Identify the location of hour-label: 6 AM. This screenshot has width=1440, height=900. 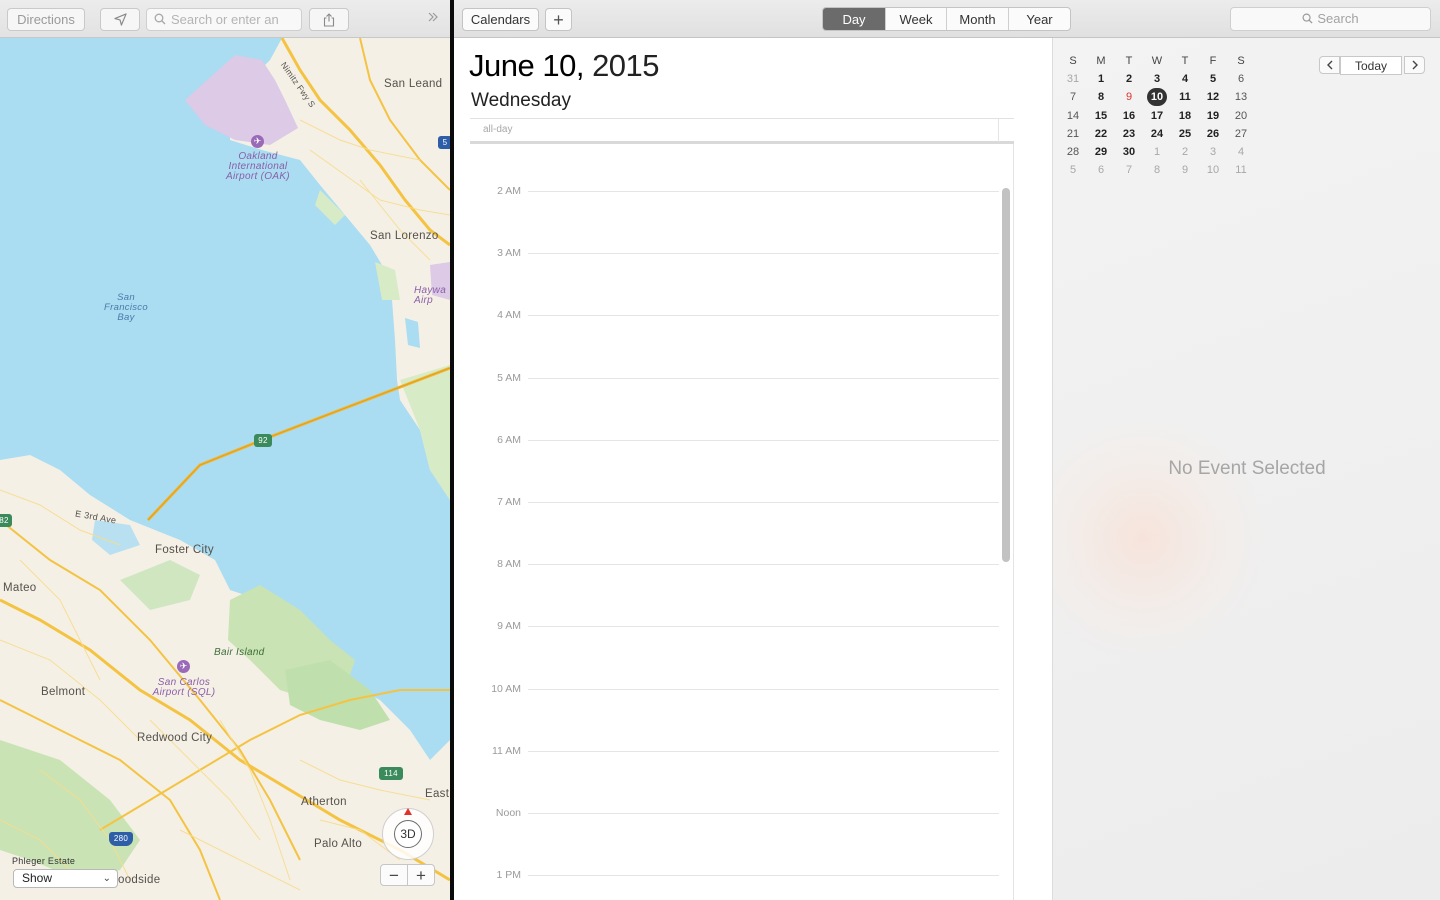
(509, 439).